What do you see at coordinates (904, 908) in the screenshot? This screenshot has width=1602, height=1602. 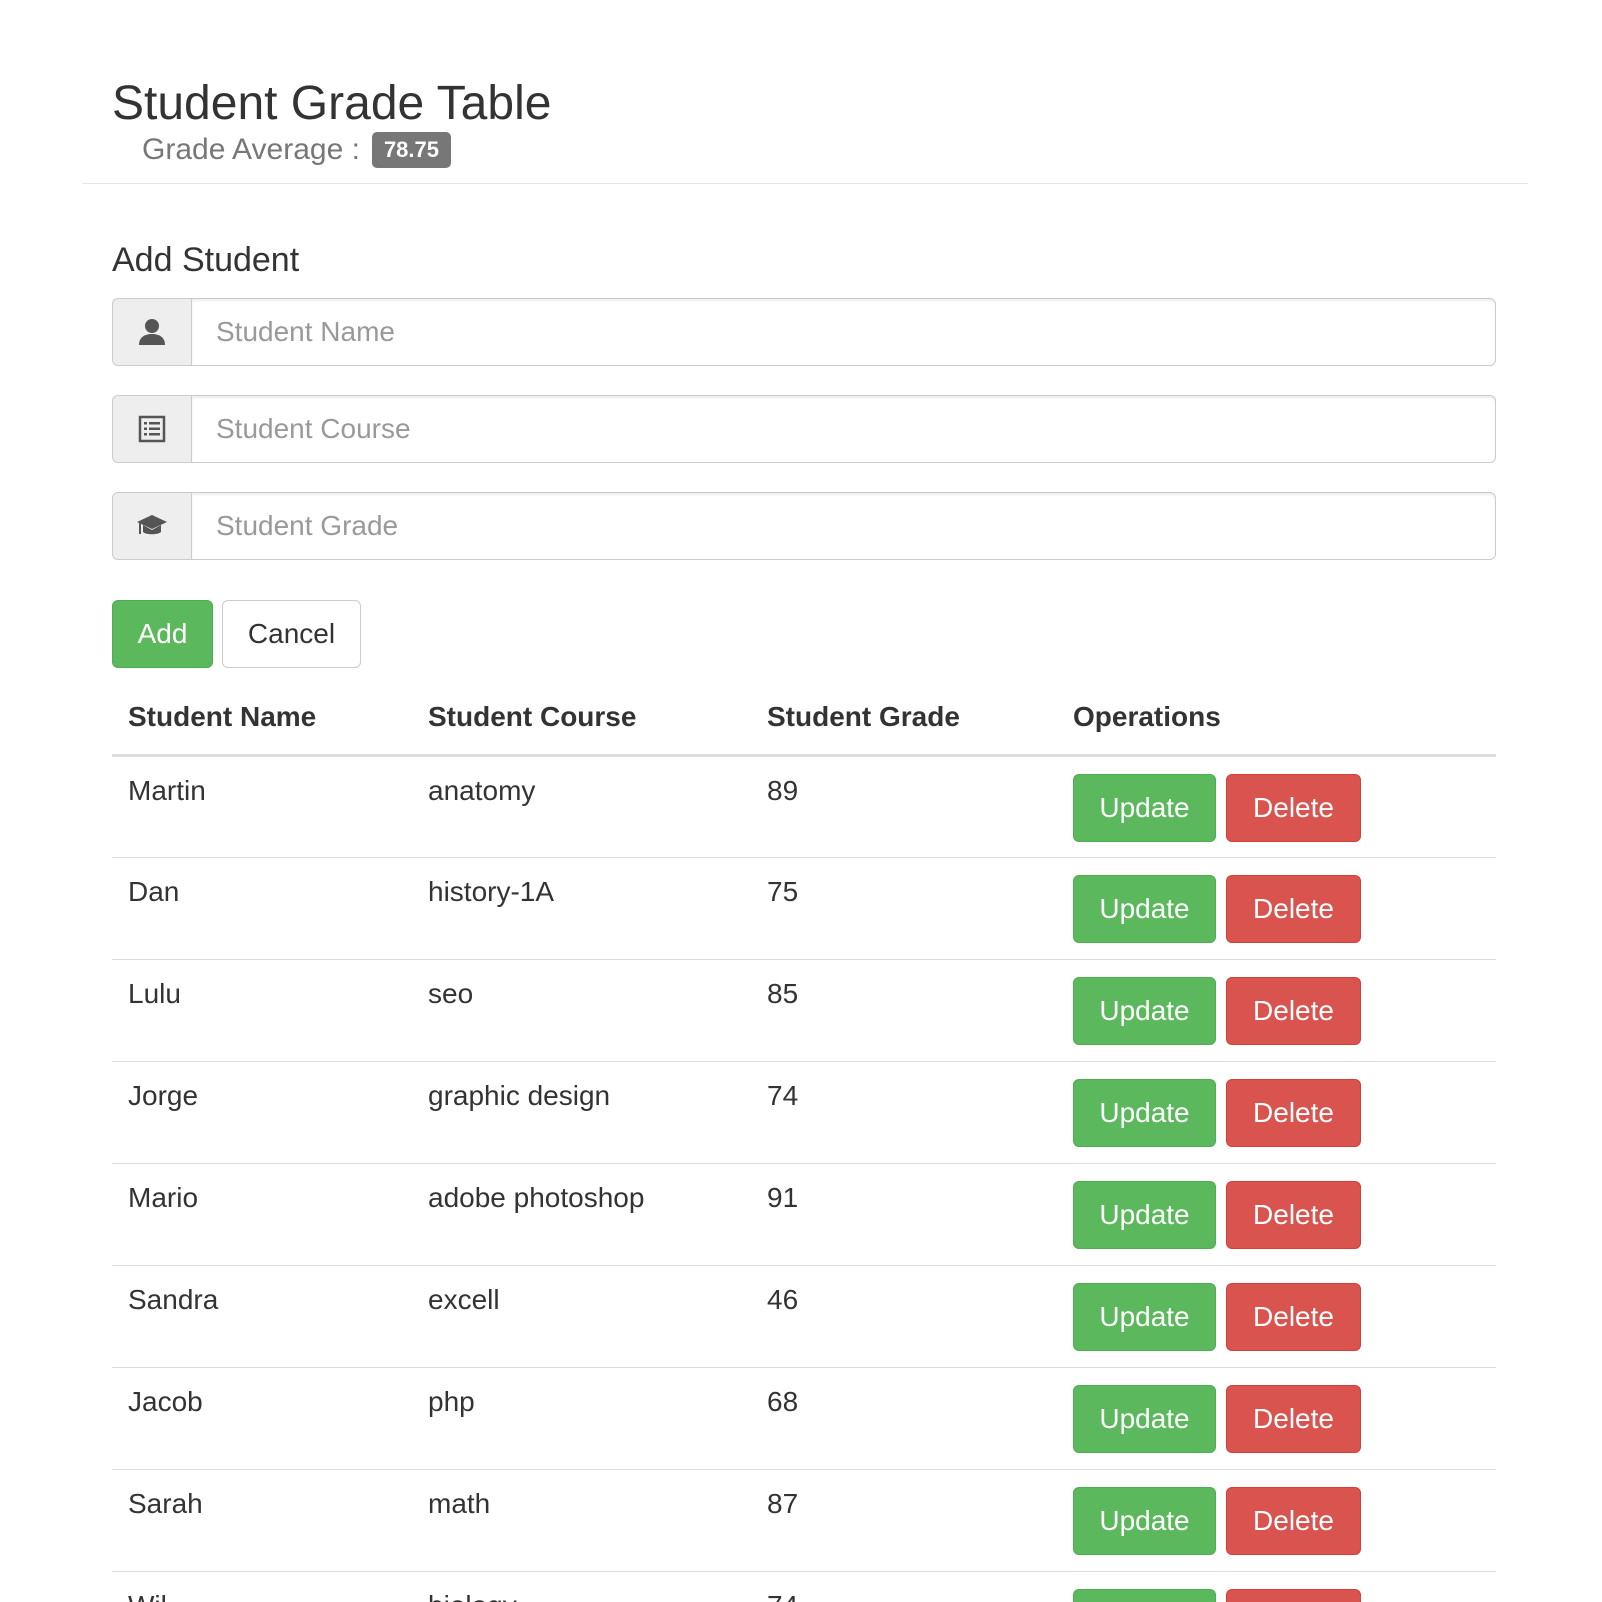 I see `student-grade-cell: 75` at bounding box center [904, 908].